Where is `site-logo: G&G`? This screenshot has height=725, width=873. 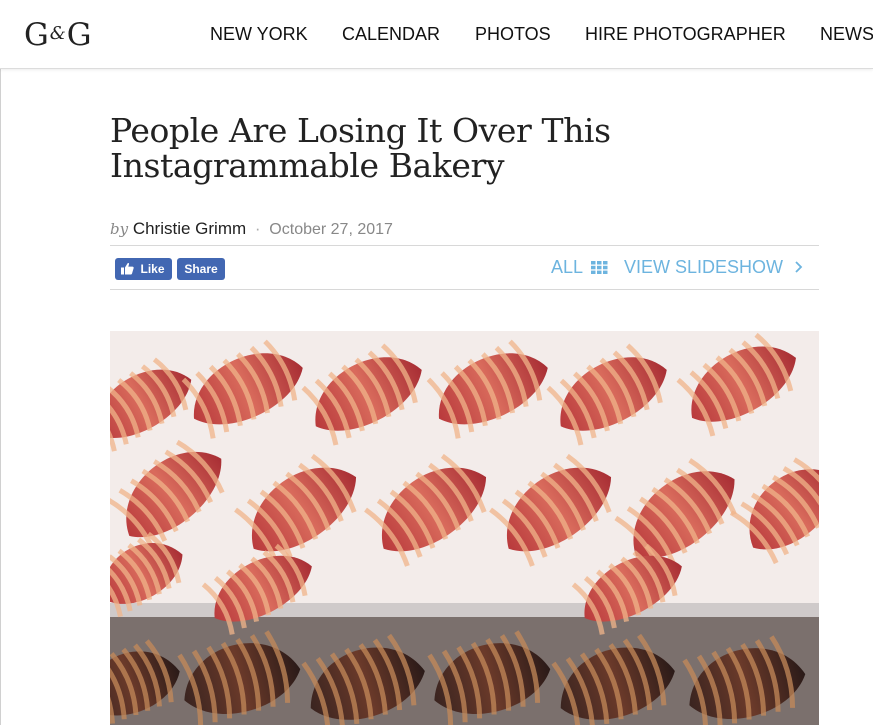 site-logo: G&G is located at coordinates (58, 34).